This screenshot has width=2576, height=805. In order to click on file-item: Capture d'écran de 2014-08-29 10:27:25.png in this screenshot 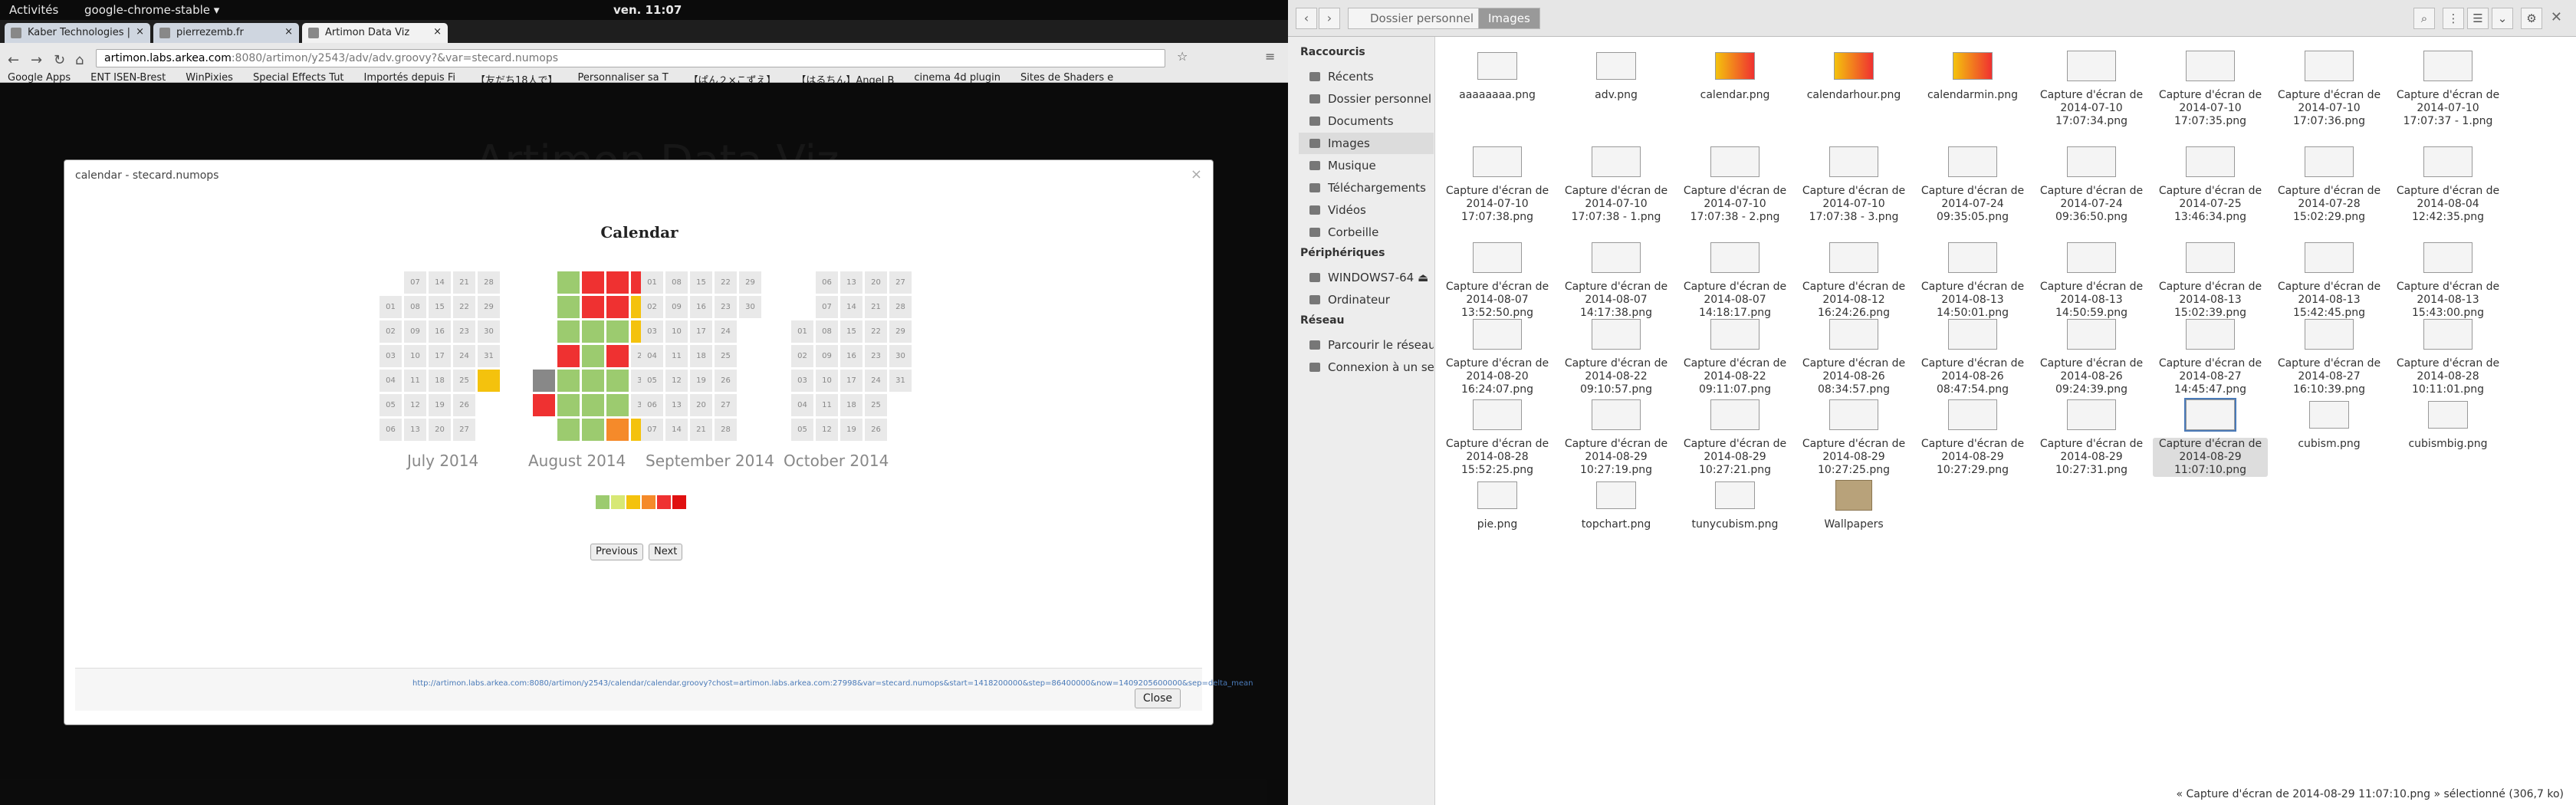, I will do `click(1854, 435)`.